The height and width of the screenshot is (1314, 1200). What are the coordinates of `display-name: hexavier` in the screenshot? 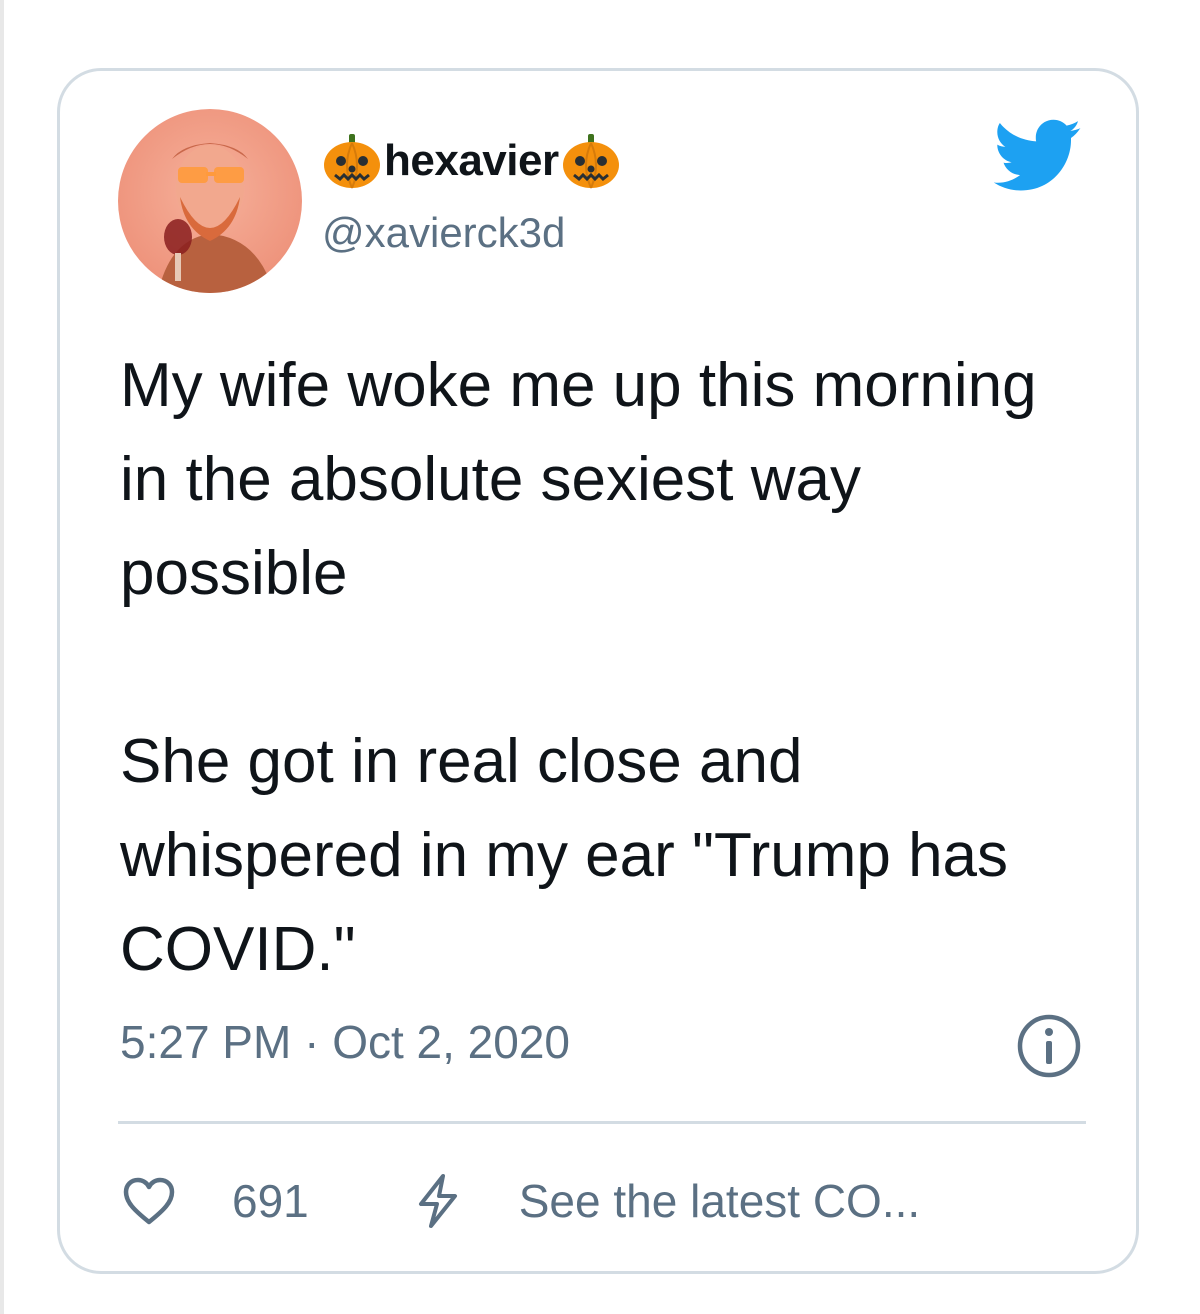 It's located at (471, 161).